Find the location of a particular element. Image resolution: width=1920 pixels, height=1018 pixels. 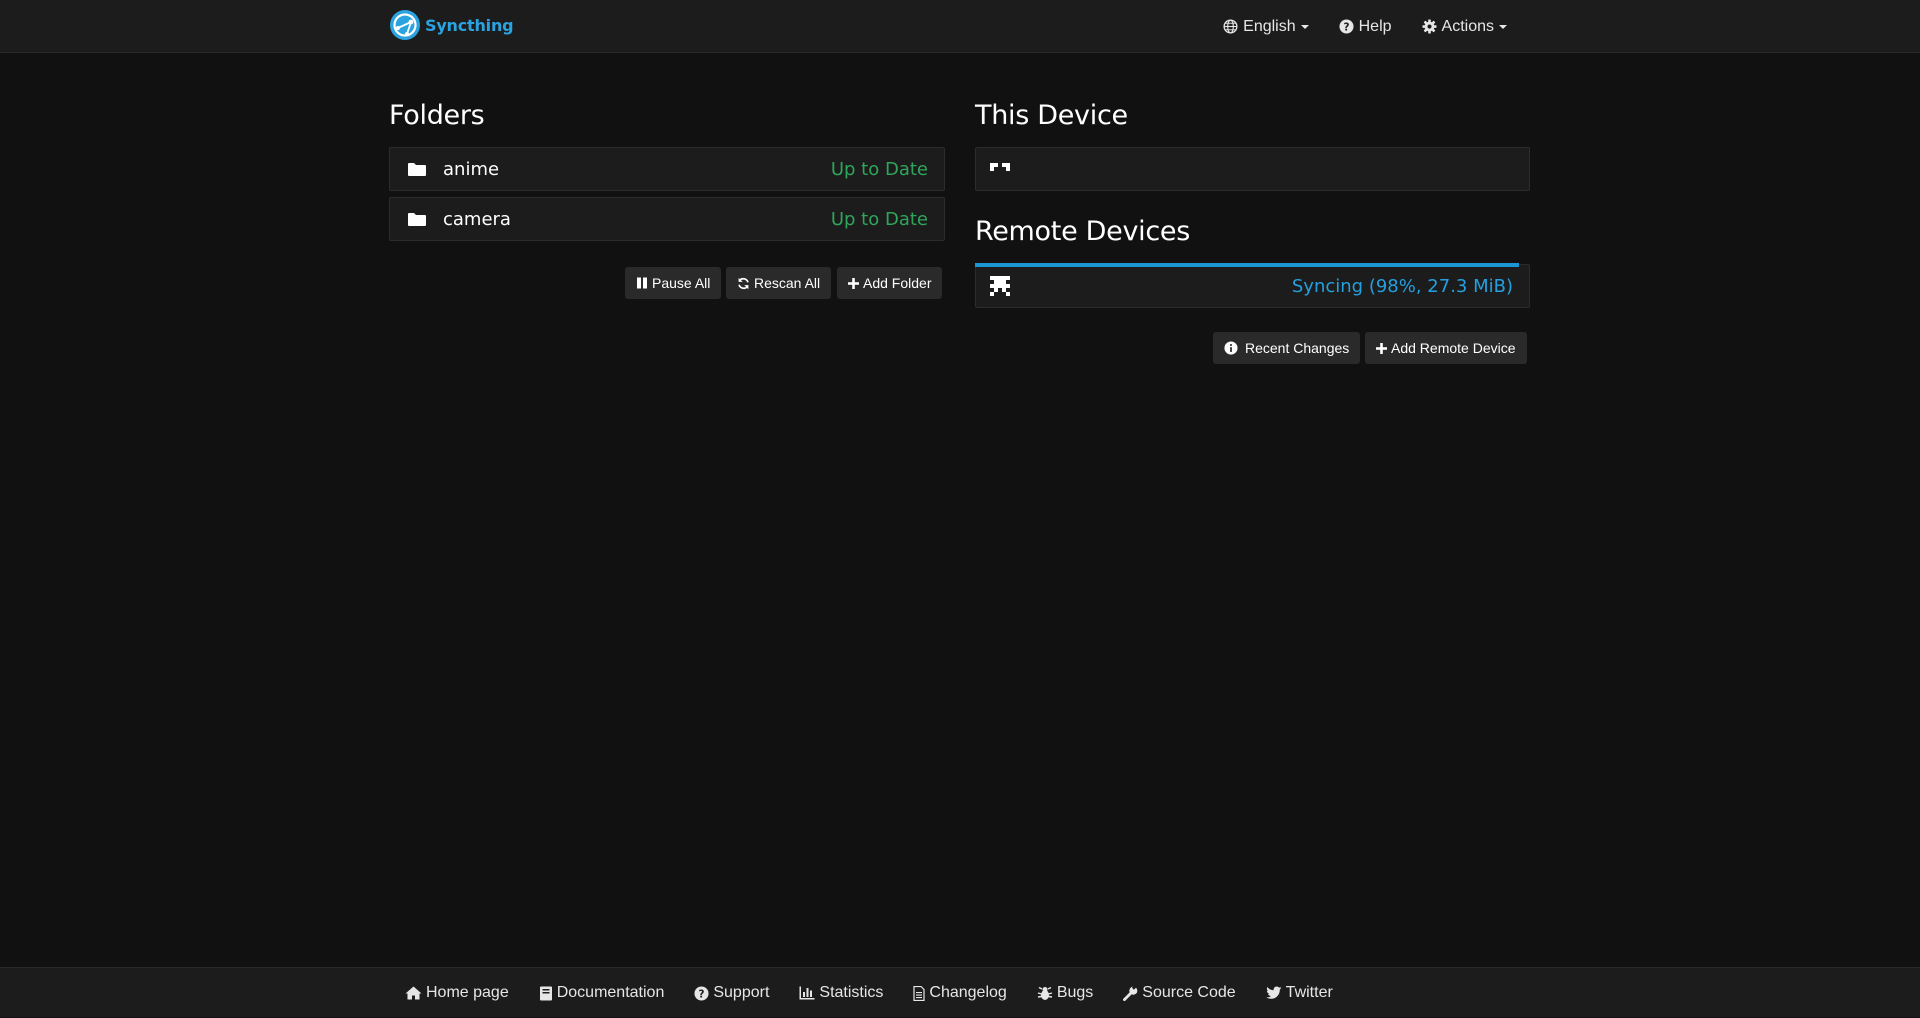

footer-link-label: Home page is located at coordinates (467, 992).